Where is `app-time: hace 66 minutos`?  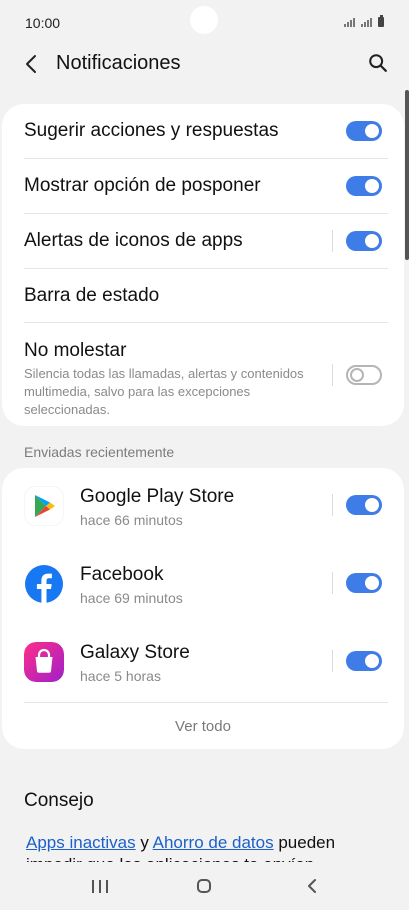 app-time: hace 66 minutos is located at coordinates (131, 520).